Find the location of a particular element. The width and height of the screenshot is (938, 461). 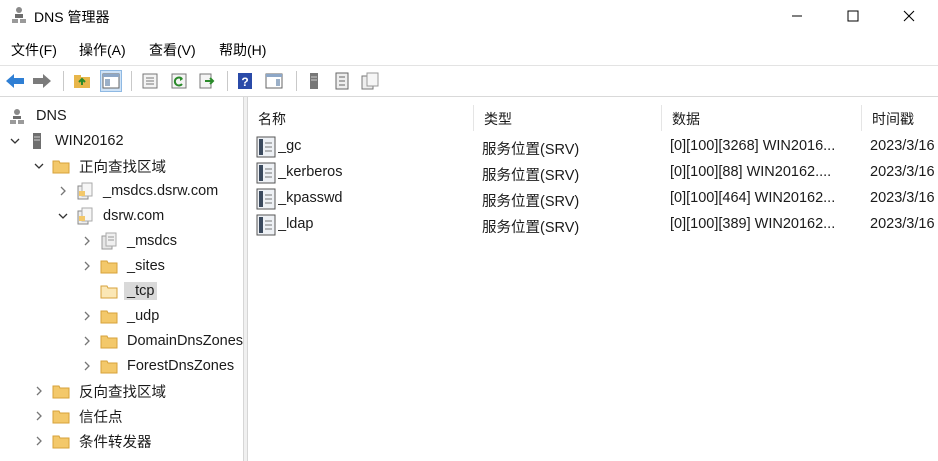

tree-item-label: _udp is located at coordinates (143, 316).